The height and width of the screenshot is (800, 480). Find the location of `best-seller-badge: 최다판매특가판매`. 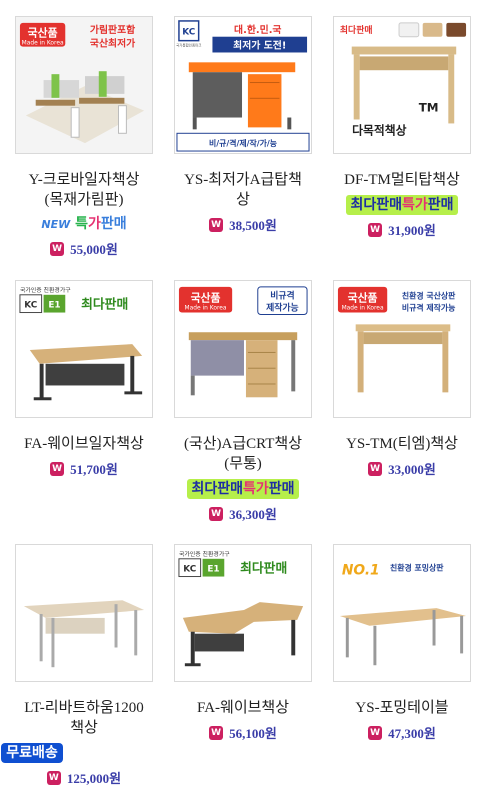

best-seller-badge: 최다판매특가판매 is located at coordinates (402, 205).